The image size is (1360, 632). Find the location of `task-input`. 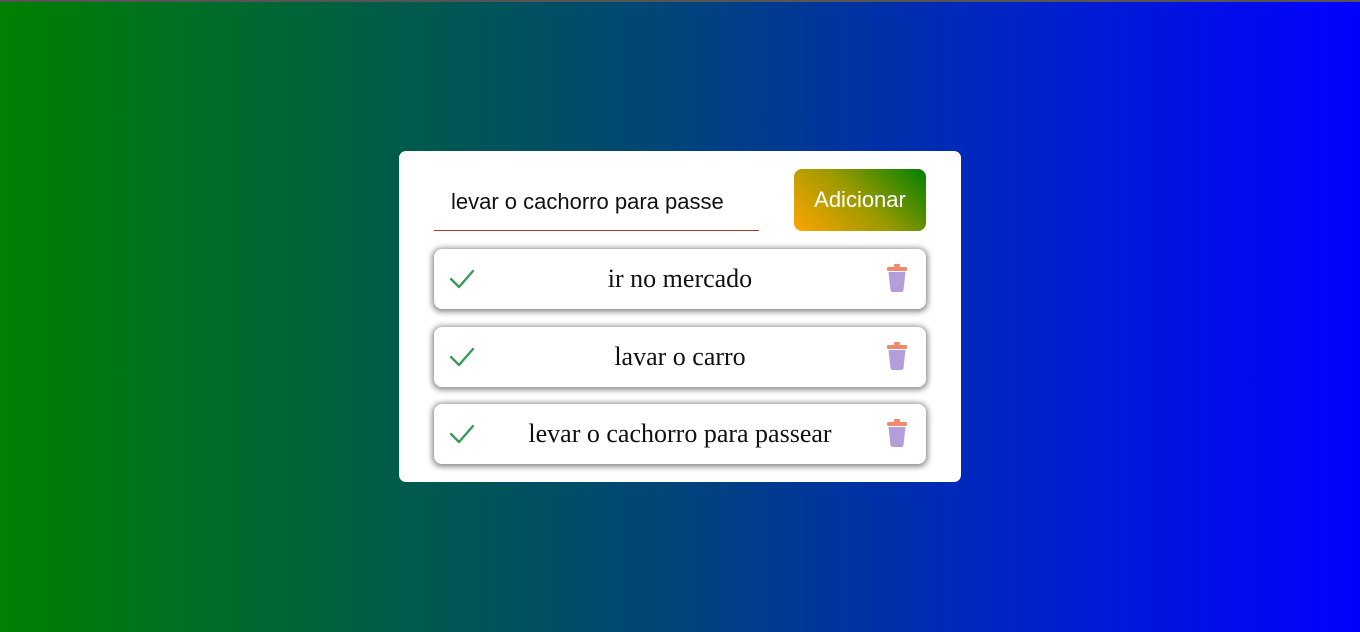

task-input is located at coordinates (596, 202).